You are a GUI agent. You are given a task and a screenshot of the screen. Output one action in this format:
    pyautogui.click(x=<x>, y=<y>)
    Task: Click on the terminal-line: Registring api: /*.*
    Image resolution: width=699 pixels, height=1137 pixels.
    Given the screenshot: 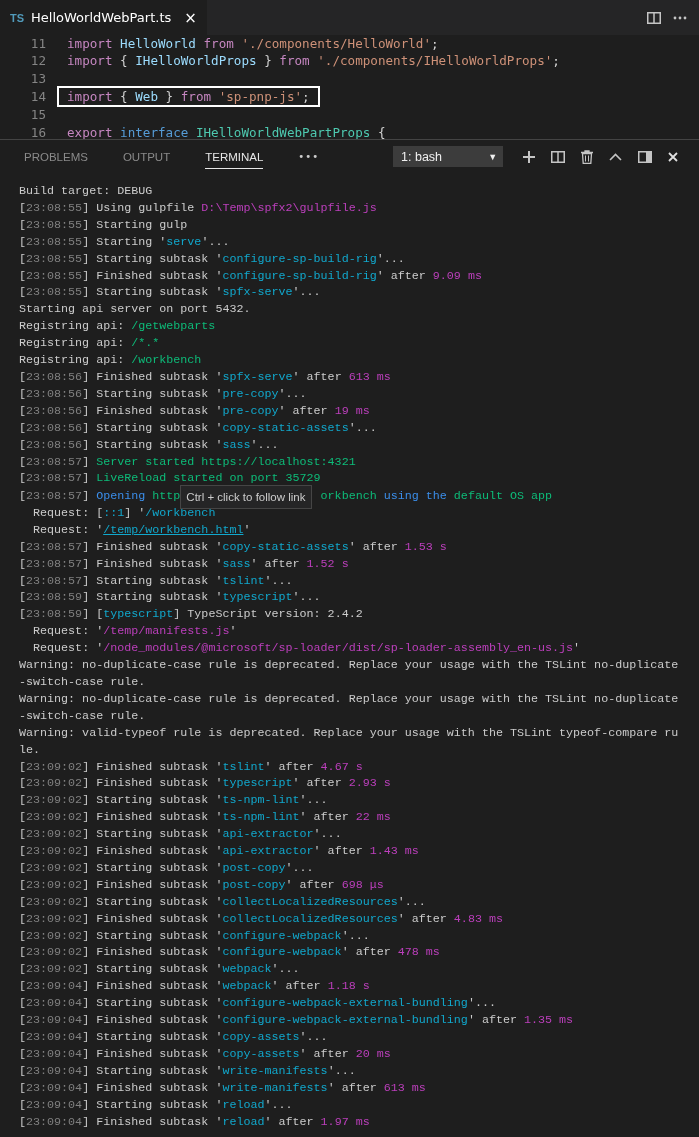 What is the action you would take?
    pyautogui.click(x=90, y=344)
    